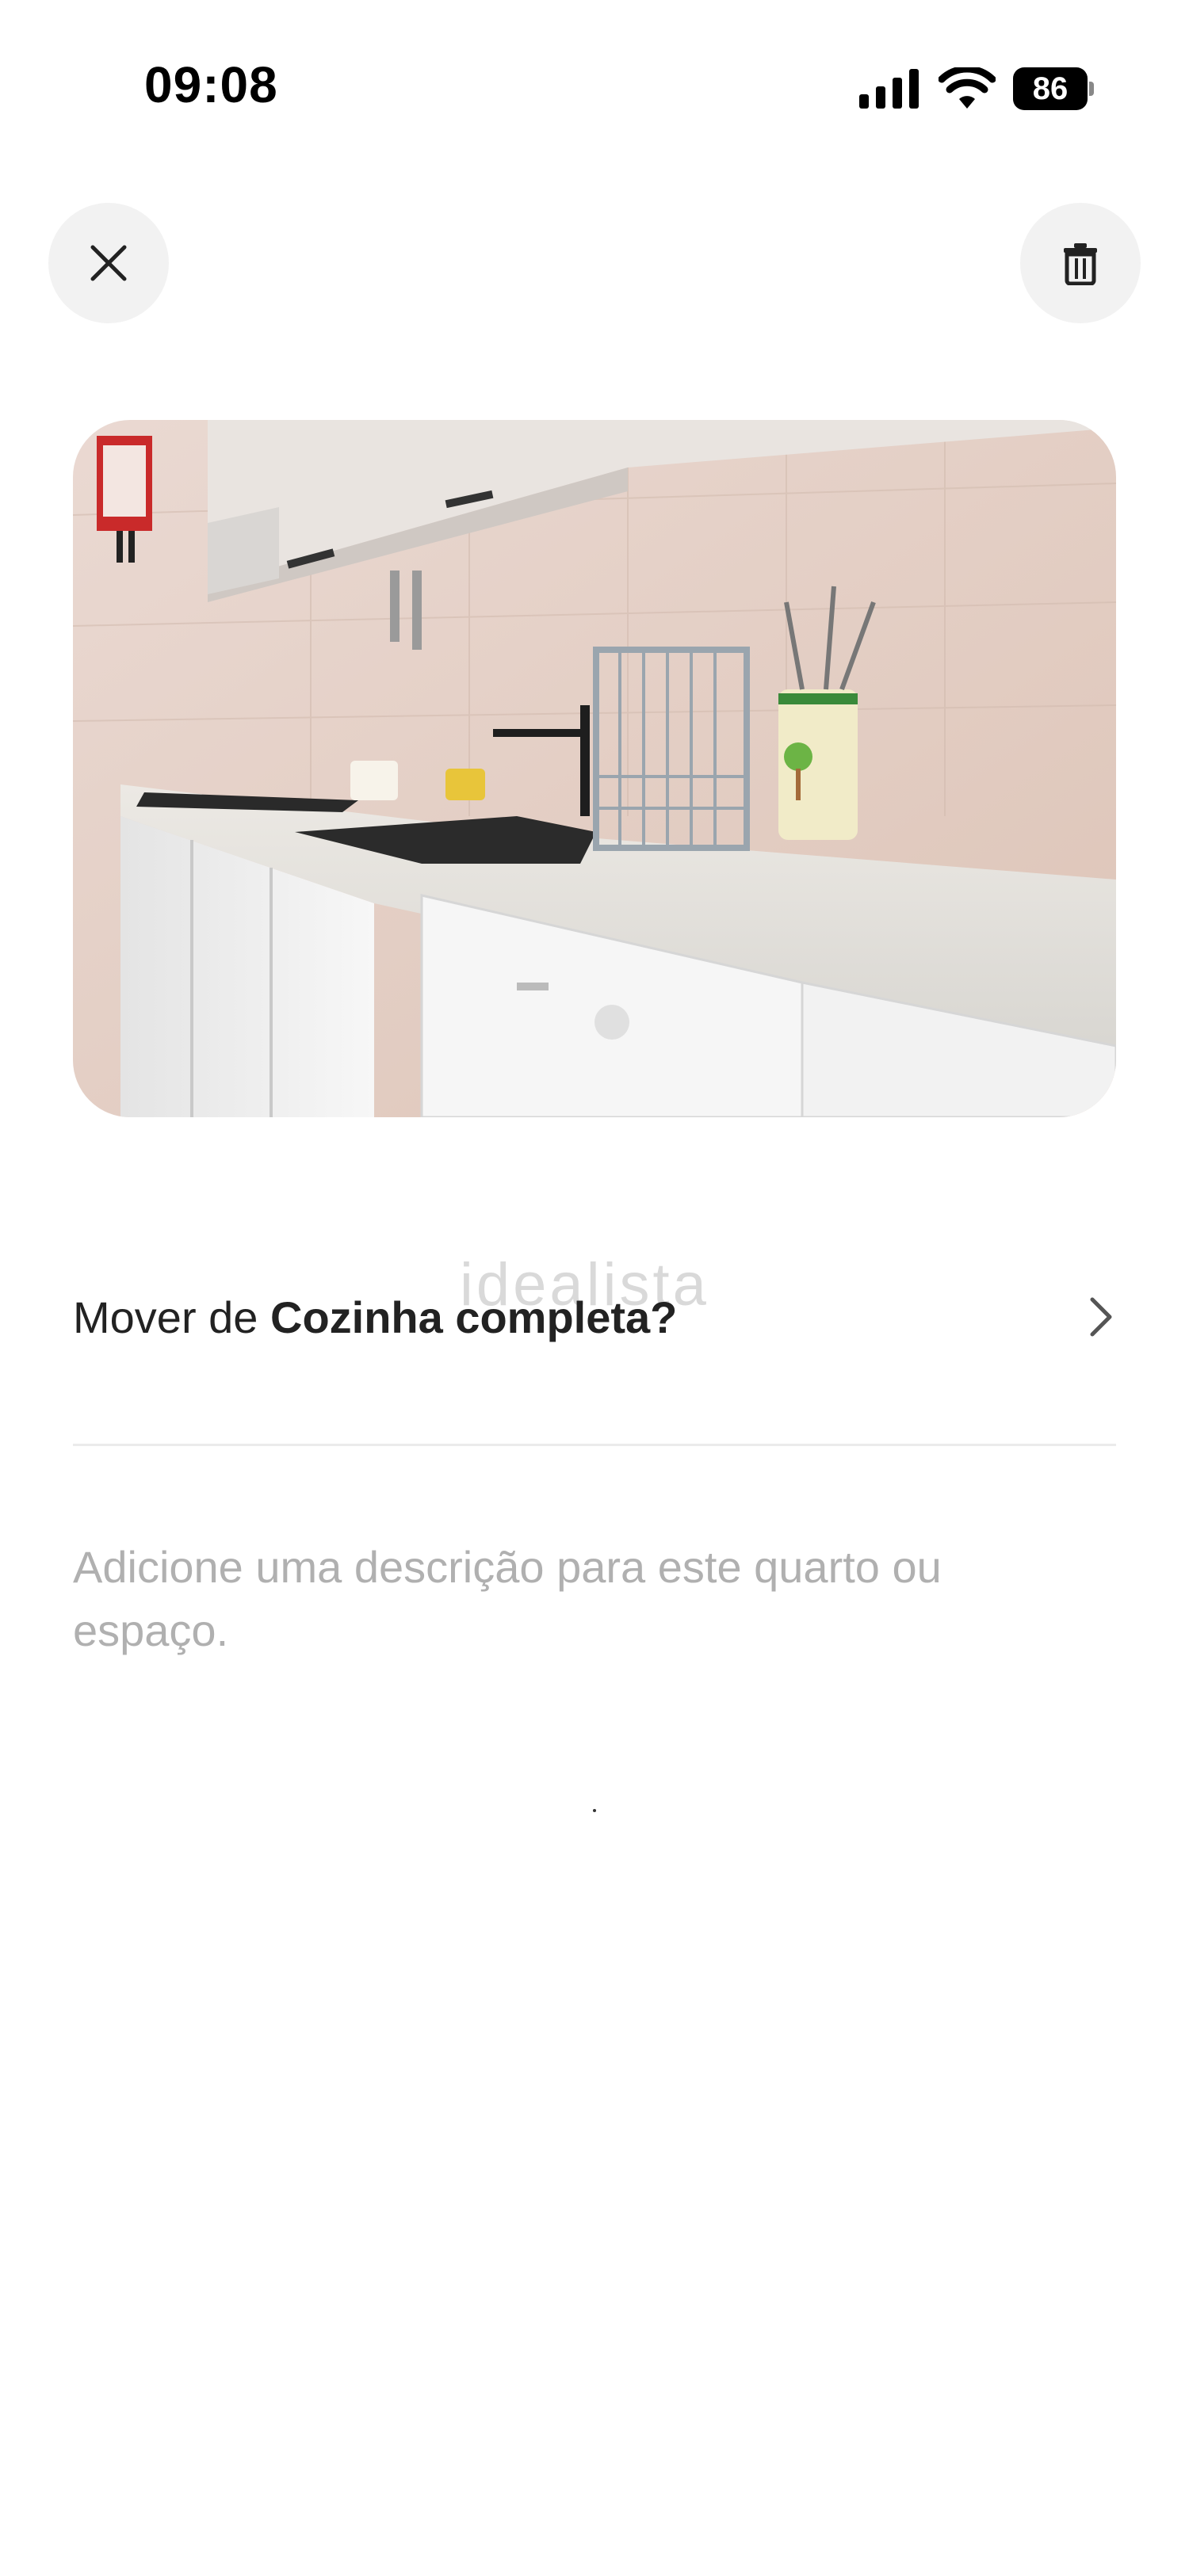 This screenshot has height=2576, width=1189. What do you see at coordinates (889, 89) in the screenshot?
I see `signal-icon` at bounding box center [889, 89].